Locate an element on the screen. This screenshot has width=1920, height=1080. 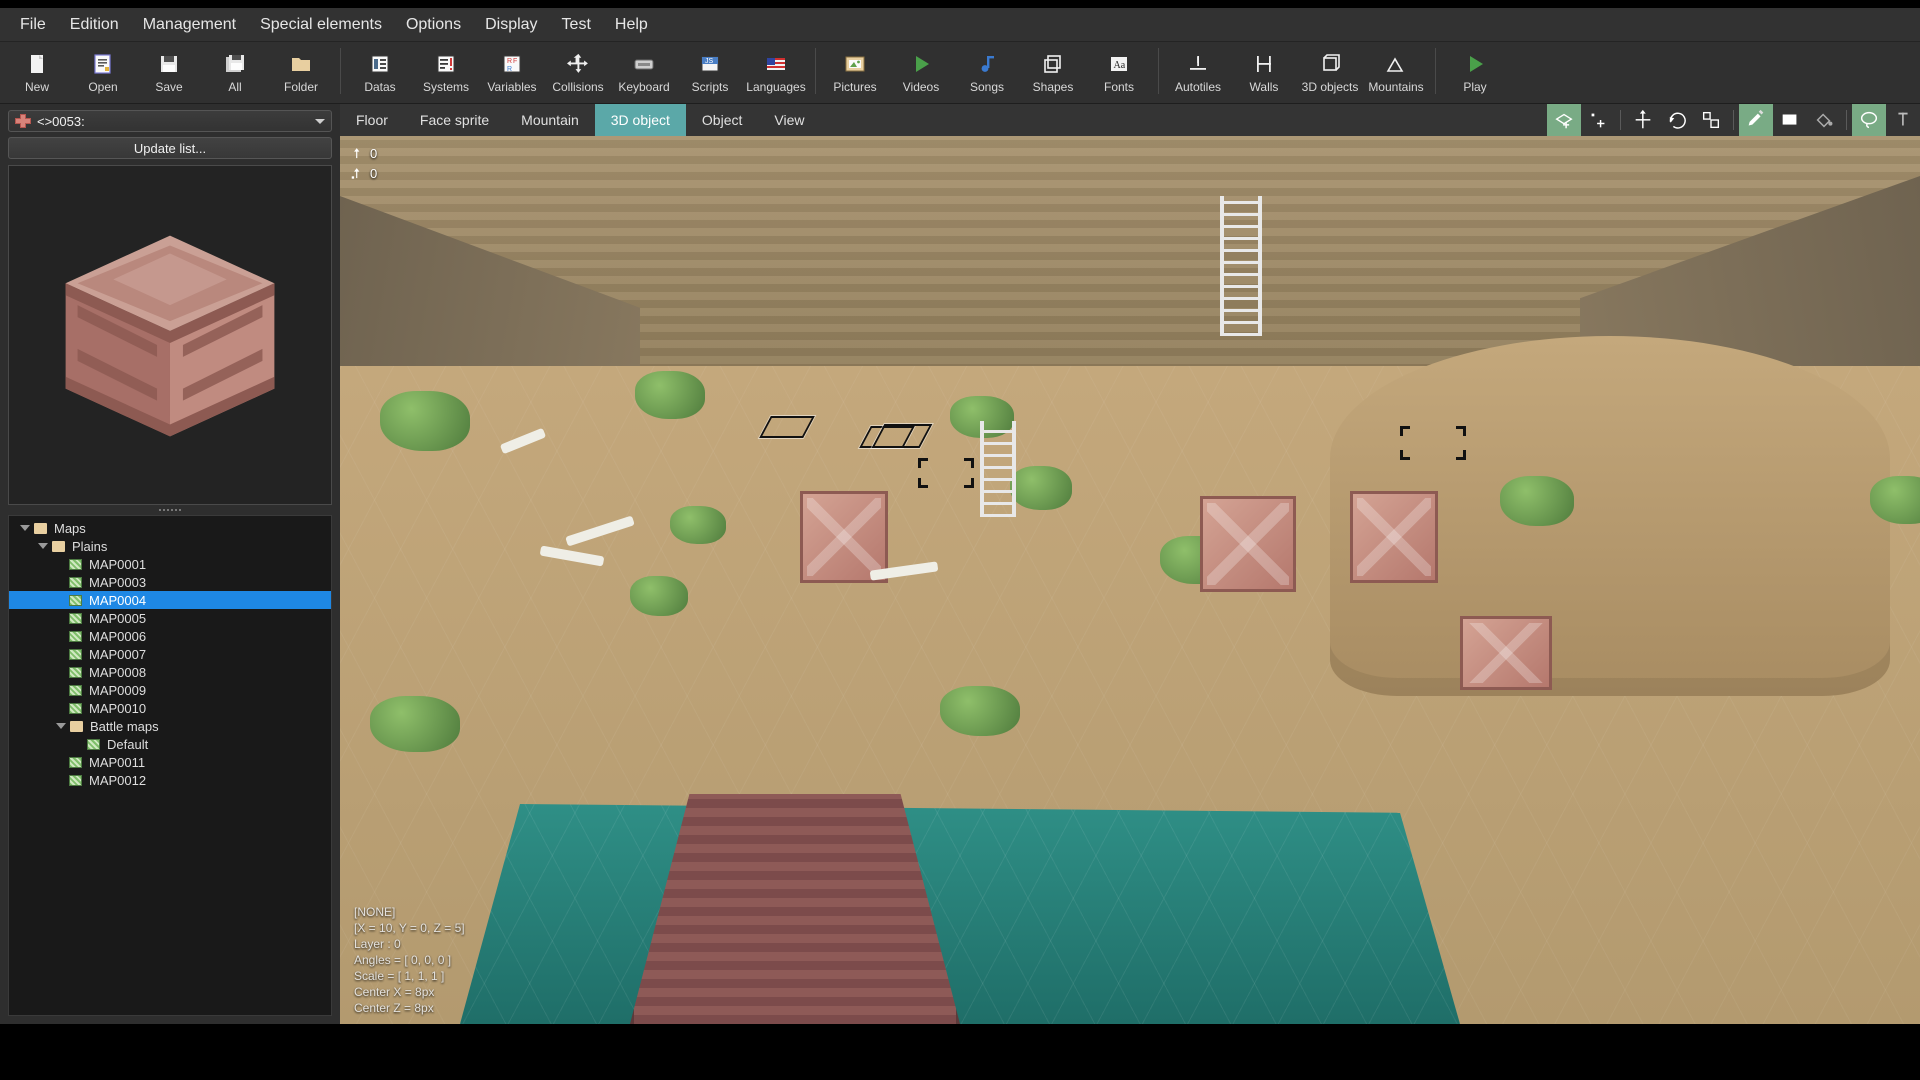
pictures-icon is located at coordinates (855, 64).